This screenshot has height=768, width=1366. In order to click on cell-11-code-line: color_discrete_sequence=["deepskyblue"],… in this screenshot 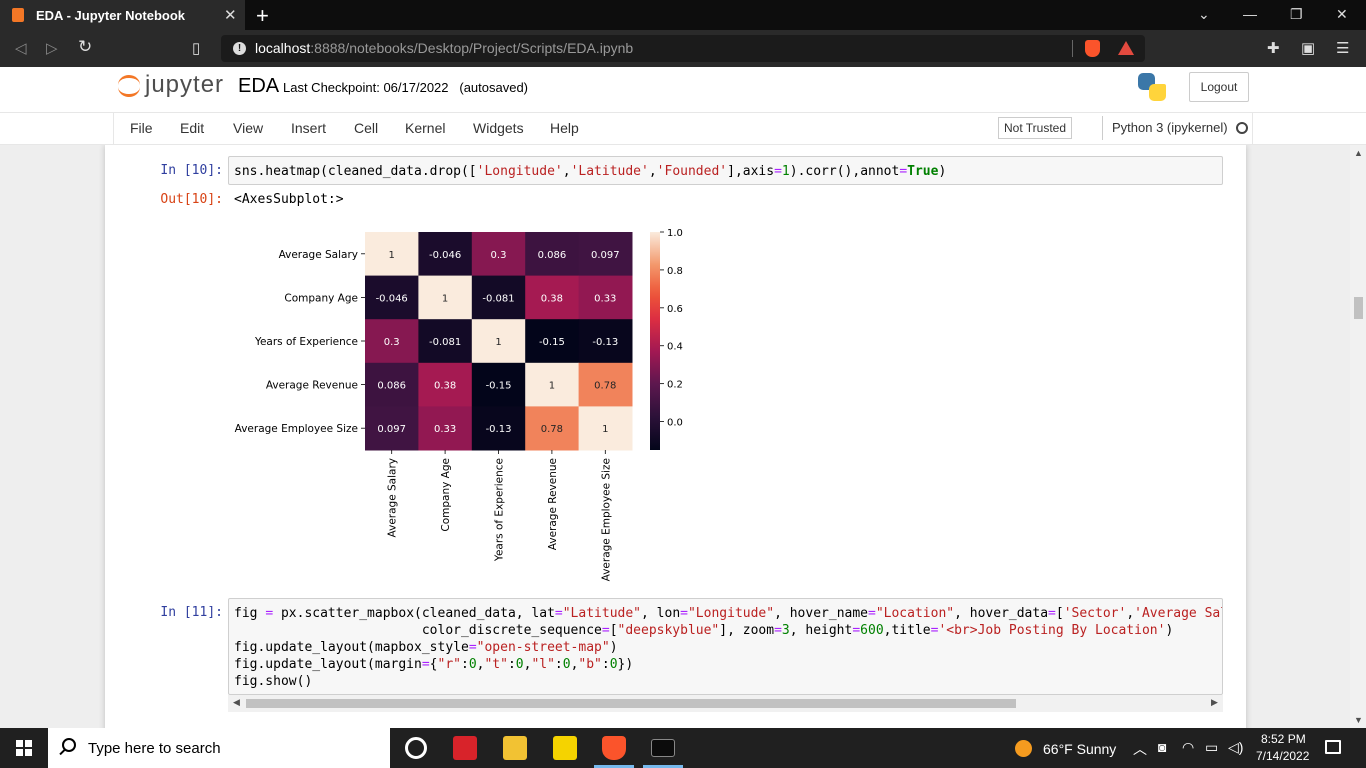, I will do `click(704, 630)`.